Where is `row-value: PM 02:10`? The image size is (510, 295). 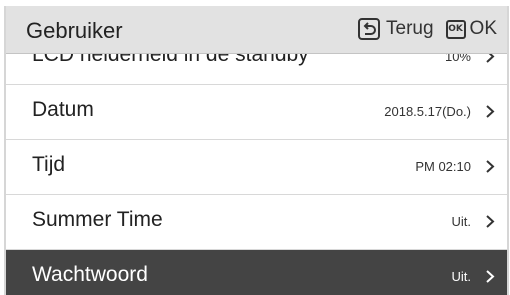
row-value: PM 02:10 is located at coordinates (443, 166).